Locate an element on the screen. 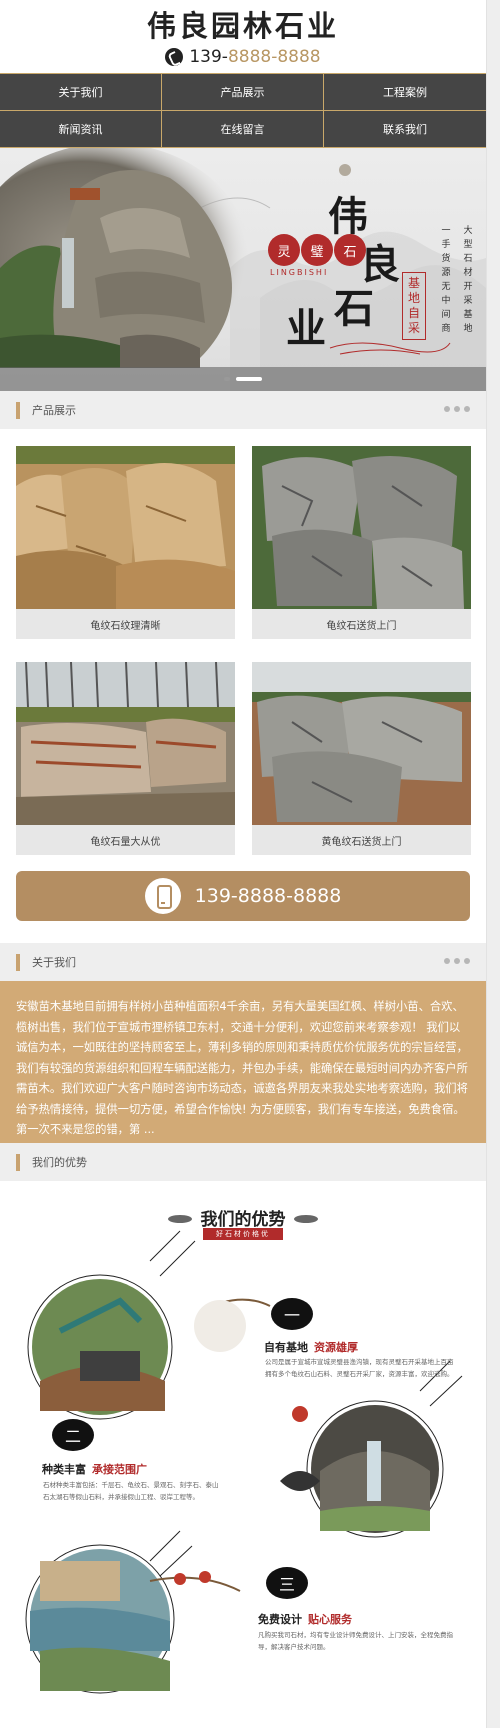 This screenshot has width=500, height=1728. advantage-highlight: 承接范围广 is located at coordinates (119, 1469).